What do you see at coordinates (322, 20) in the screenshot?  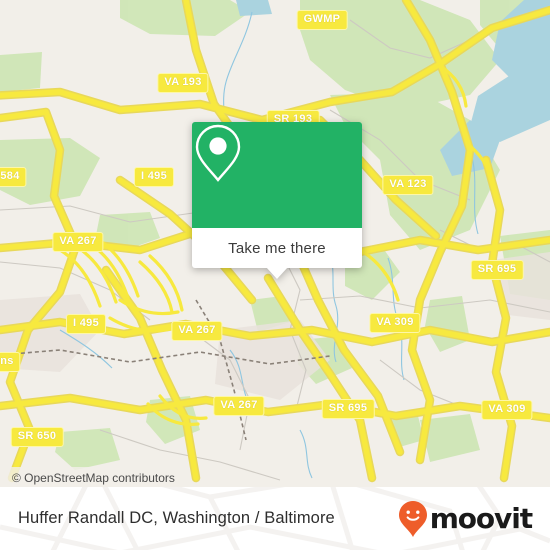 I see `road-shield-label: GWMP` at bounding box center [322, 20].